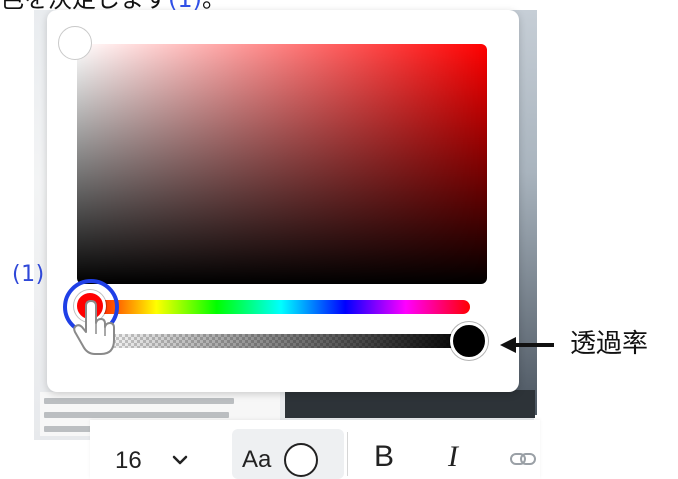 The image size is (678, 479). I want to click on text-color-circle-icon, so click(301, 460).